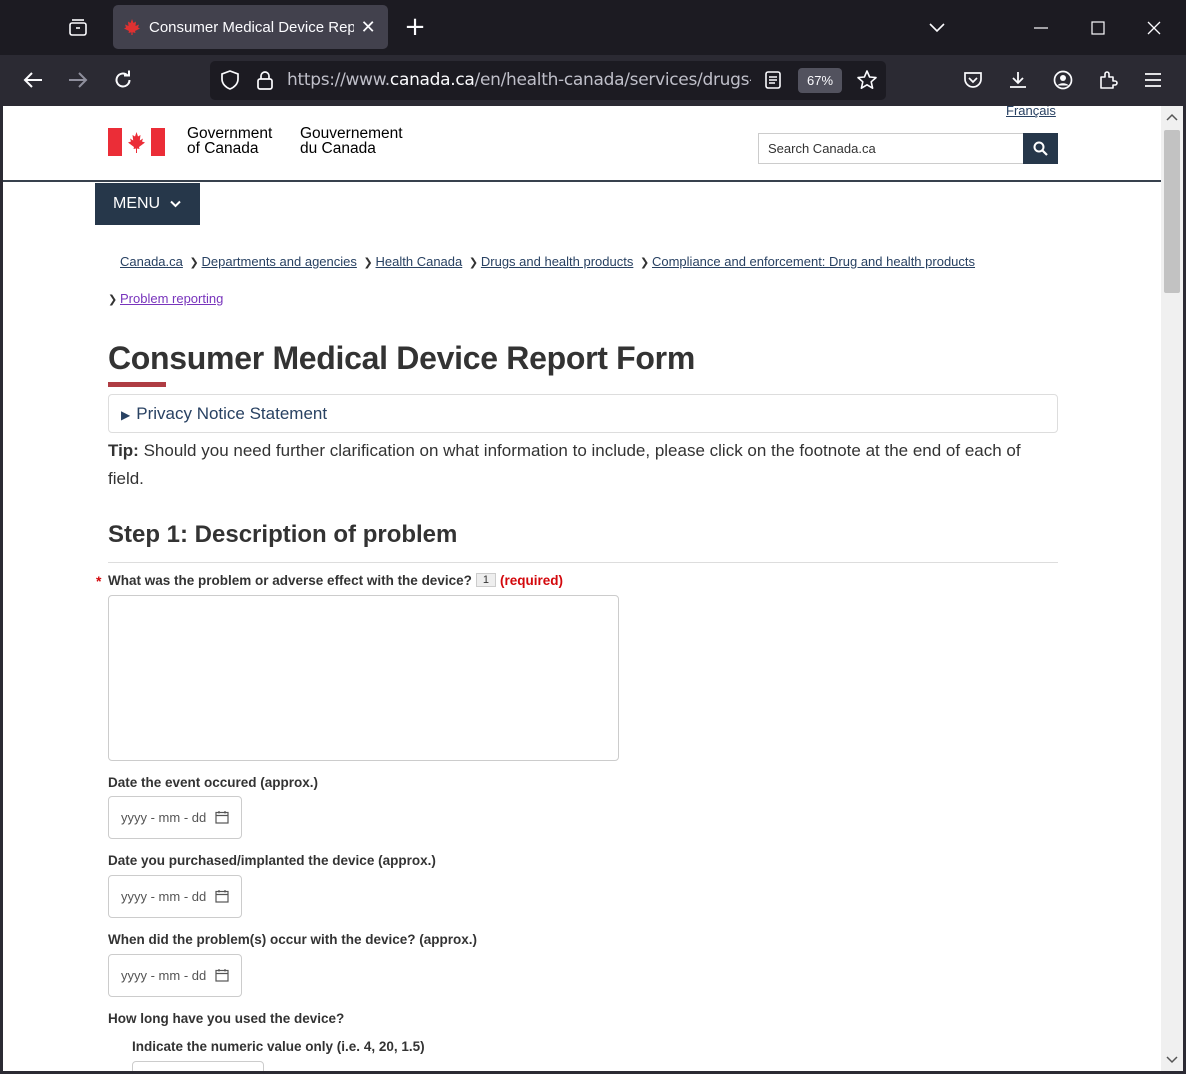 The width and height of the screenshot is (1186, 1074). What do you see at coordinates (151, 261) in the screenshot?
I see `breadcrumb-link: Canada.ca` at bounding box center [151, 261].